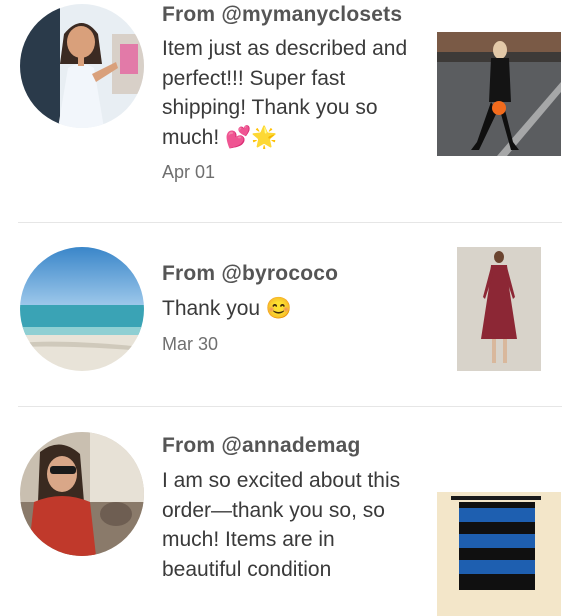 The width and height of the screenshot is (580, 616). What do you see at coordinates (282, 15) in the screenshot?
I see `review-from: From @mymanyclosets` at bounding box center [282, 15].